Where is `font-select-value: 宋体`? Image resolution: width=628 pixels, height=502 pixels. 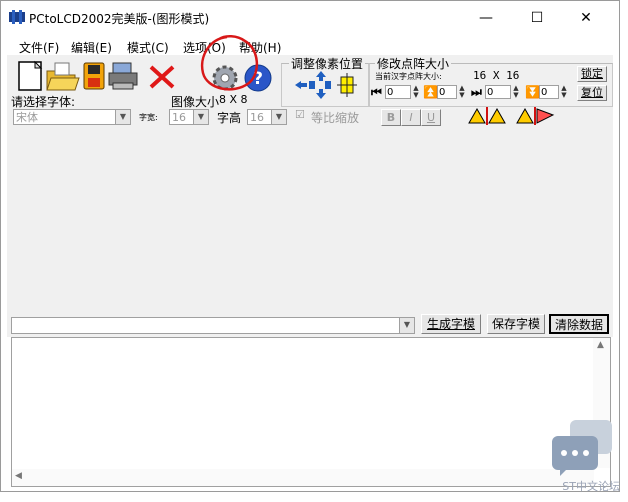
font-select-value: 宋体 is located at coordinates (27, 117).